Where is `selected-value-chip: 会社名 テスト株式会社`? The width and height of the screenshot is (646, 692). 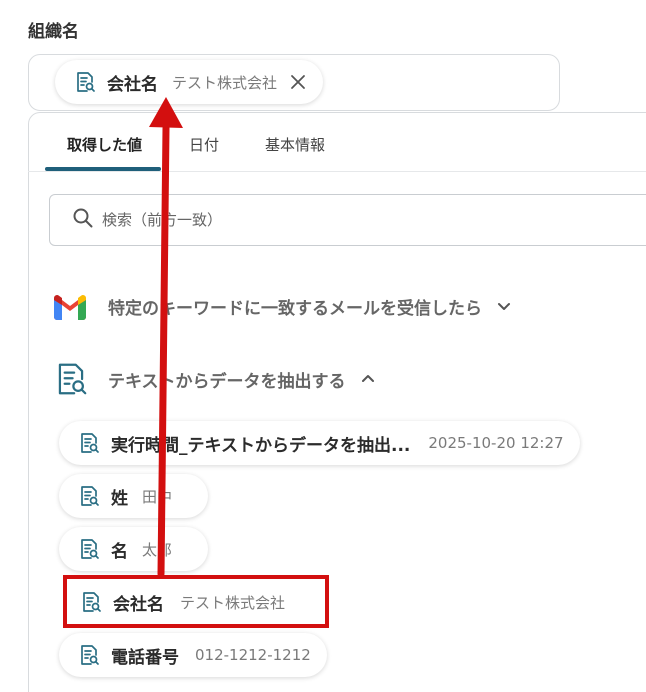
selected-value-chip: 会社名 テスト株式会社 is located at coordinates (189, 82).